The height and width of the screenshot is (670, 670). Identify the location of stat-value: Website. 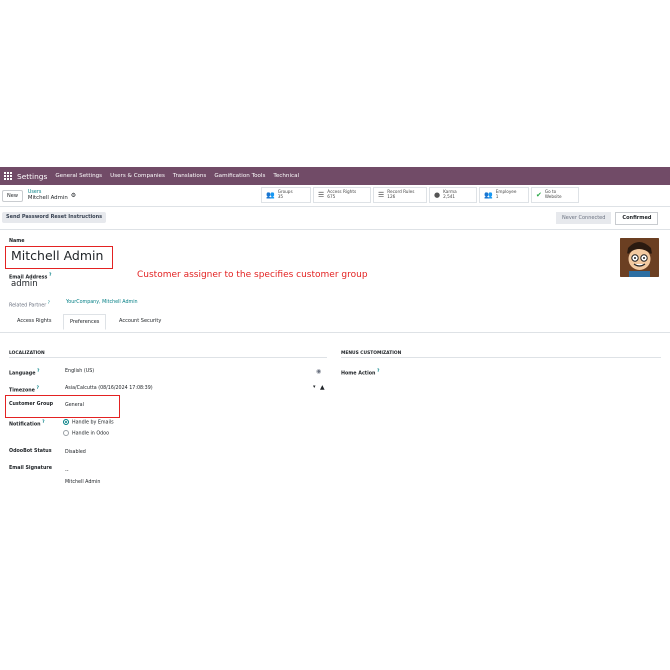
(553, 196).